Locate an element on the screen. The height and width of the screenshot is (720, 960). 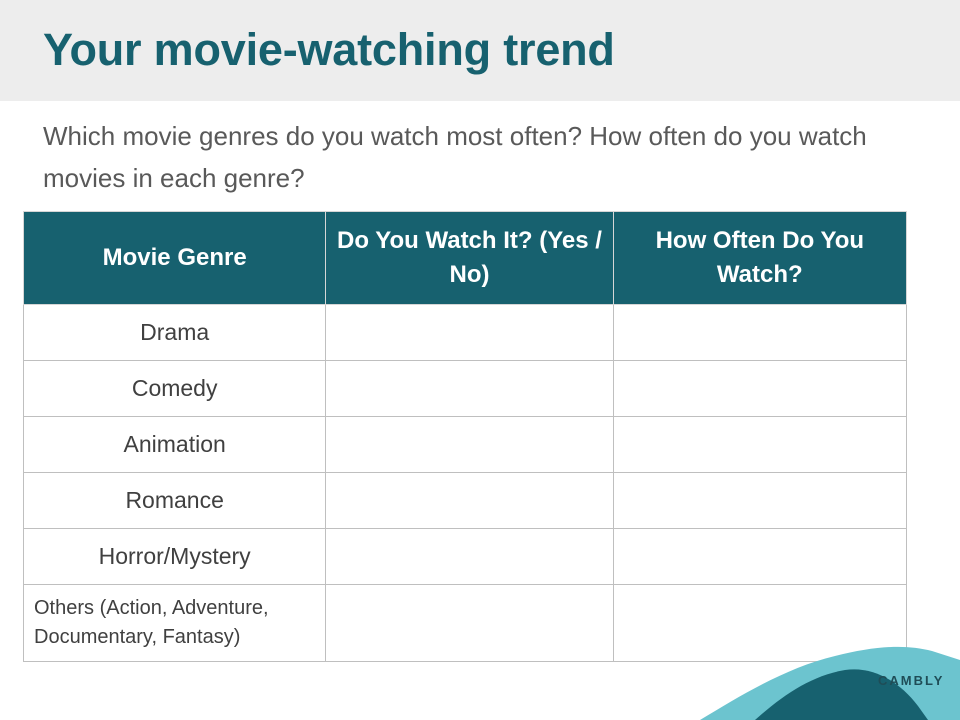
genre-cell: Animation is located at coordinates (174, 444).